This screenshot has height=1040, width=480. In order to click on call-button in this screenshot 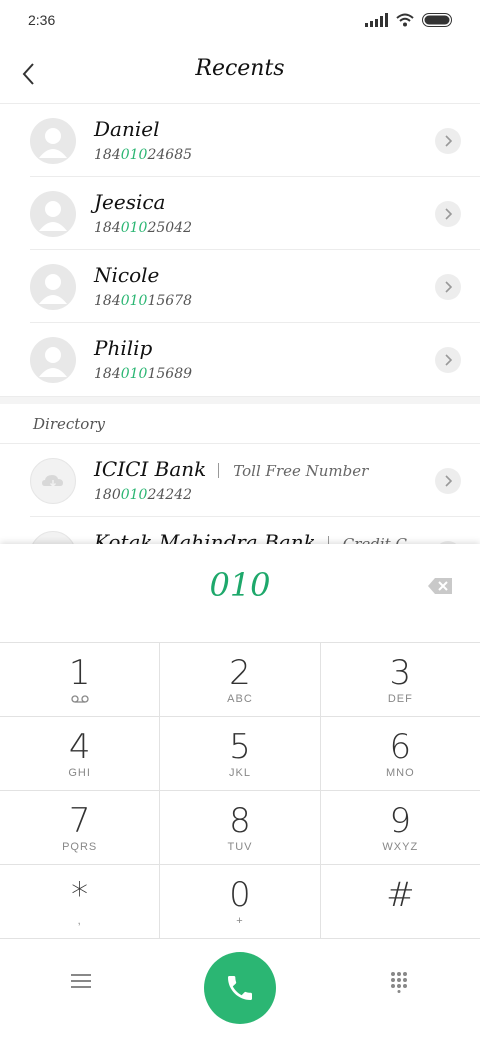, I will do `click(240, 988)`.